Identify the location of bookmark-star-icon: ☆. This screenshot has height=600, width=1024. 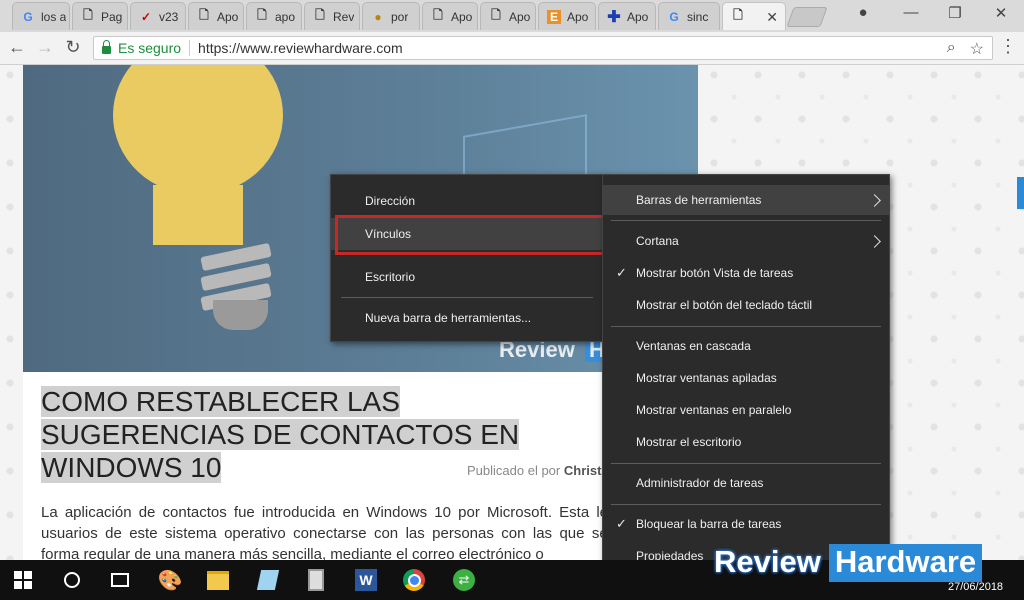
(977, 49).